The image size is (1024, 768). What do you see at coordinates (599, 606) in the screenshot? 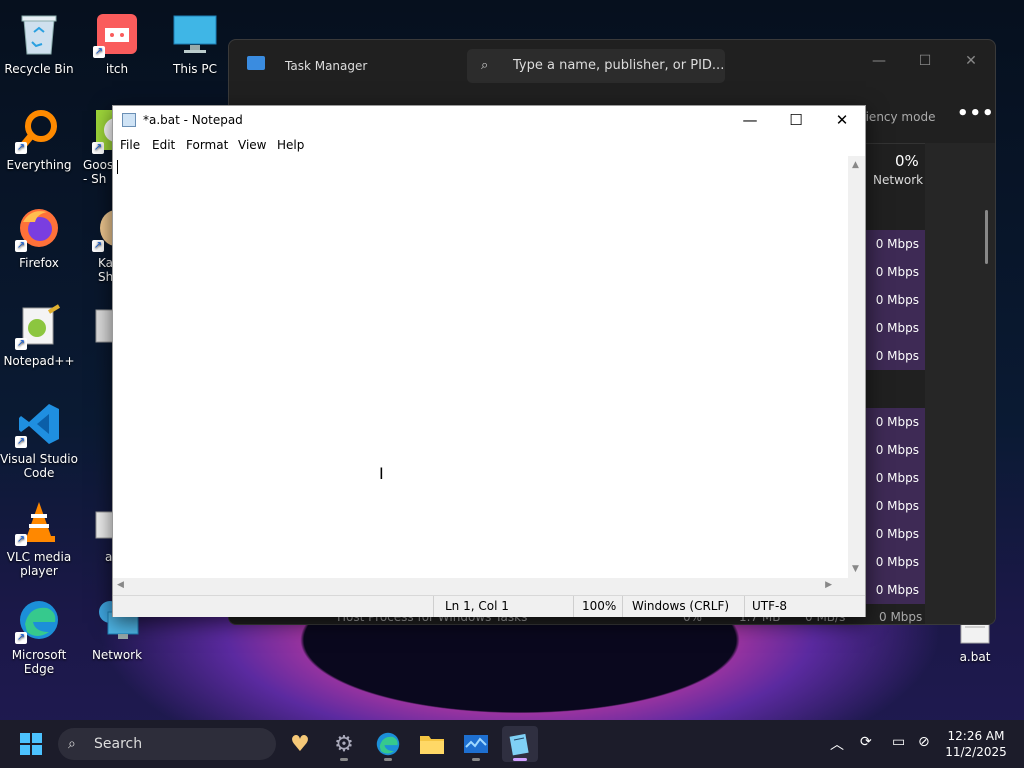
I see `status-zoom: 100%` at bounding box center [599, 606].